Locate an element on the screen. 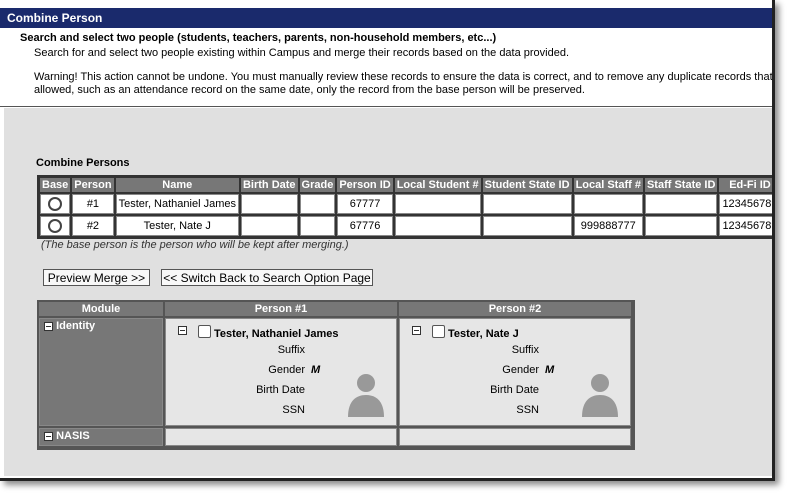 This screenshot has height=495, width=789. preview-merge-button: Preview Merge >> is located at coordinates (96, 277).